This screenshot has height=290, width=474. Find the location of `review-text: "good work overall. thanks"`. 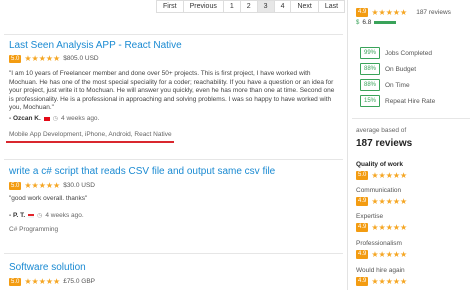

review-text: "good work overall. thanks" is located at coordinates (48, 198).